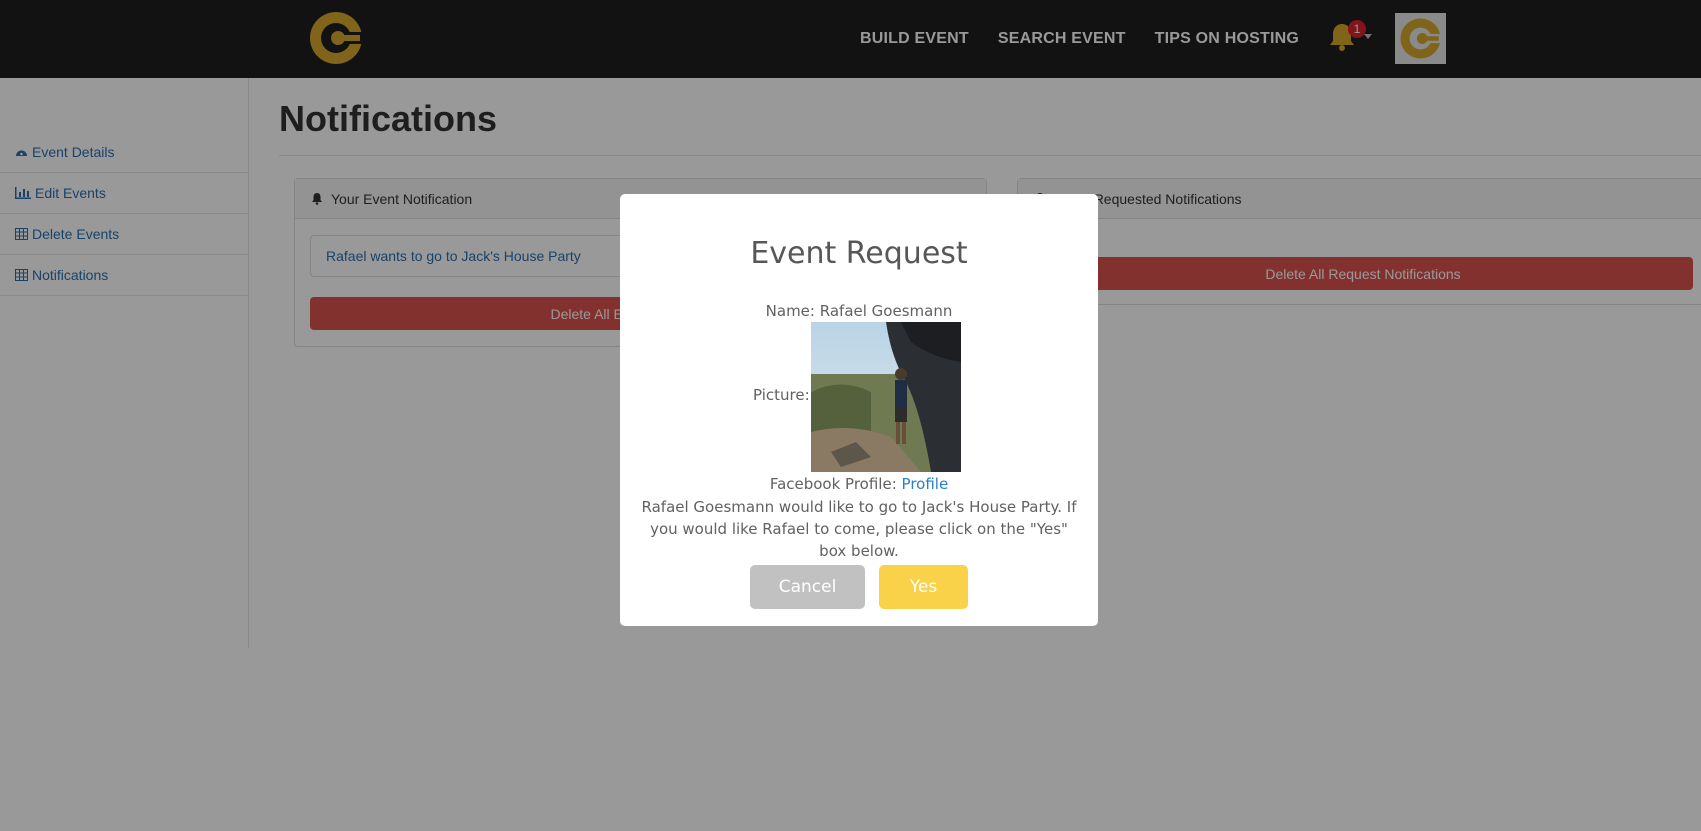  I want to click on requester-name-line: Name: Rafael Goesmann, so click(859, 311).